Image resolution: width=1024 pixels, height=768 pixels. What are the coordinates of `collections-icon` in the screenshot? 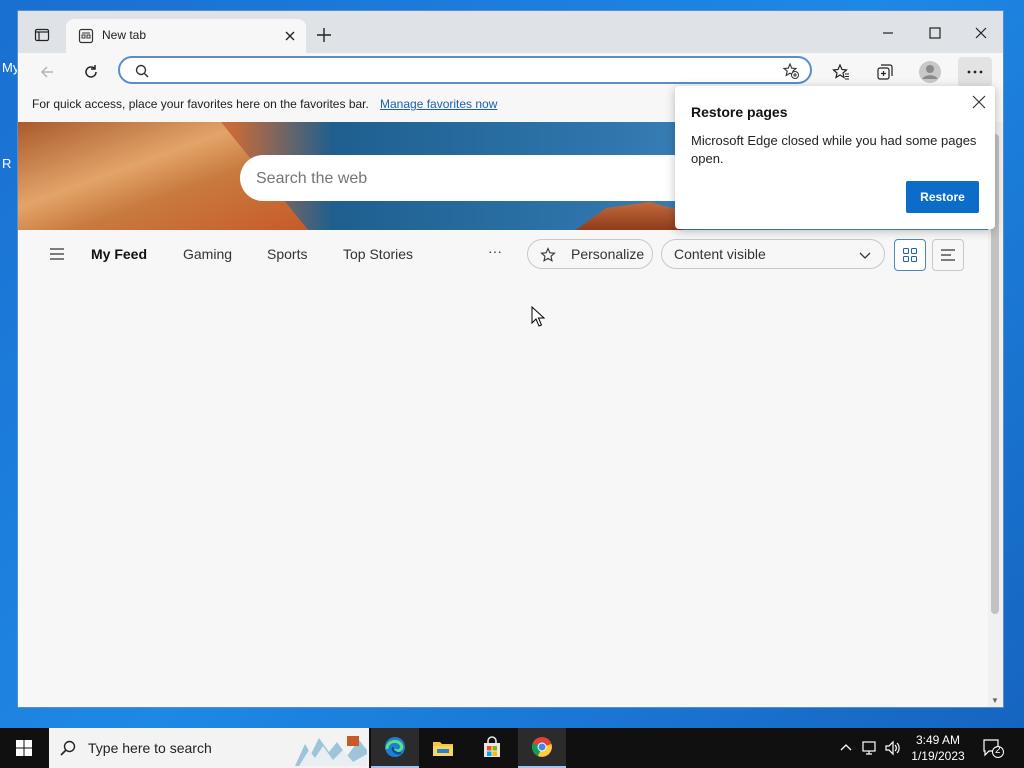 It's located at (885, 72).